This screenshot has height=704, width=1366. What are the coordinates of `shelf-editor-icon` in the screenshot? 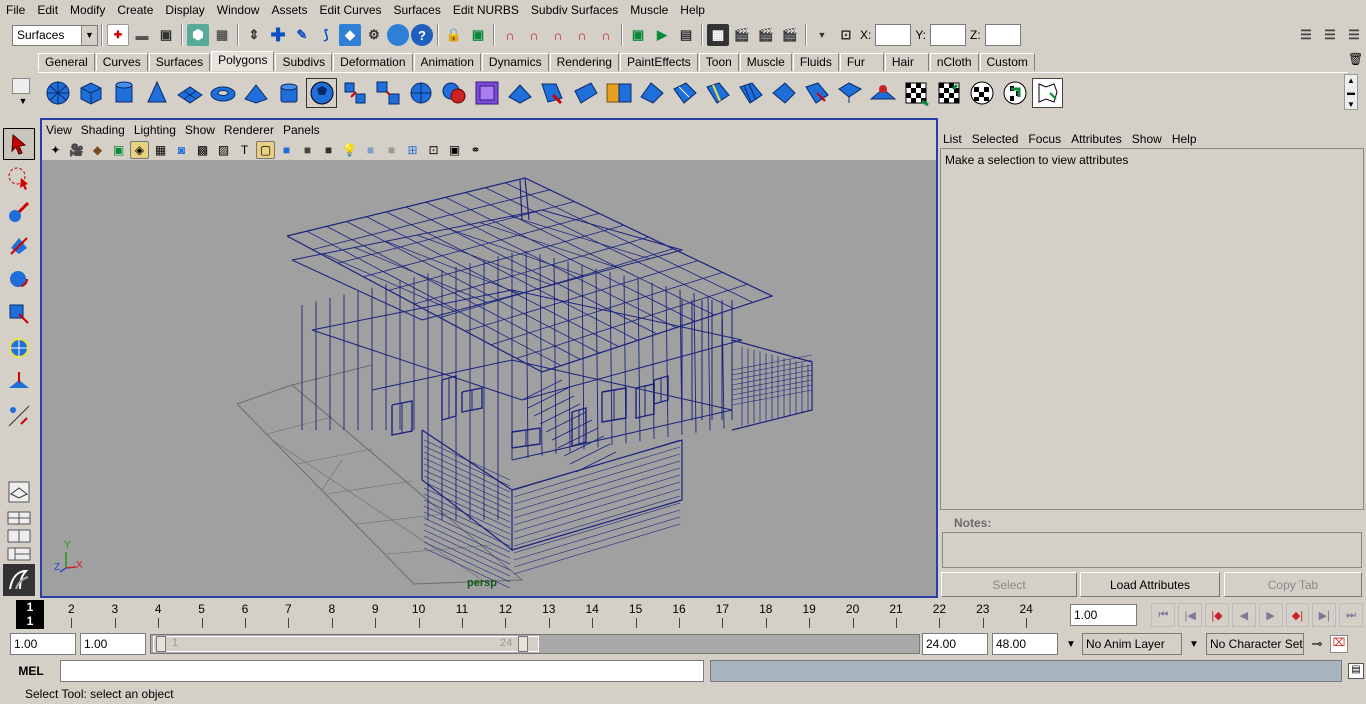 It's located at (21, 86).